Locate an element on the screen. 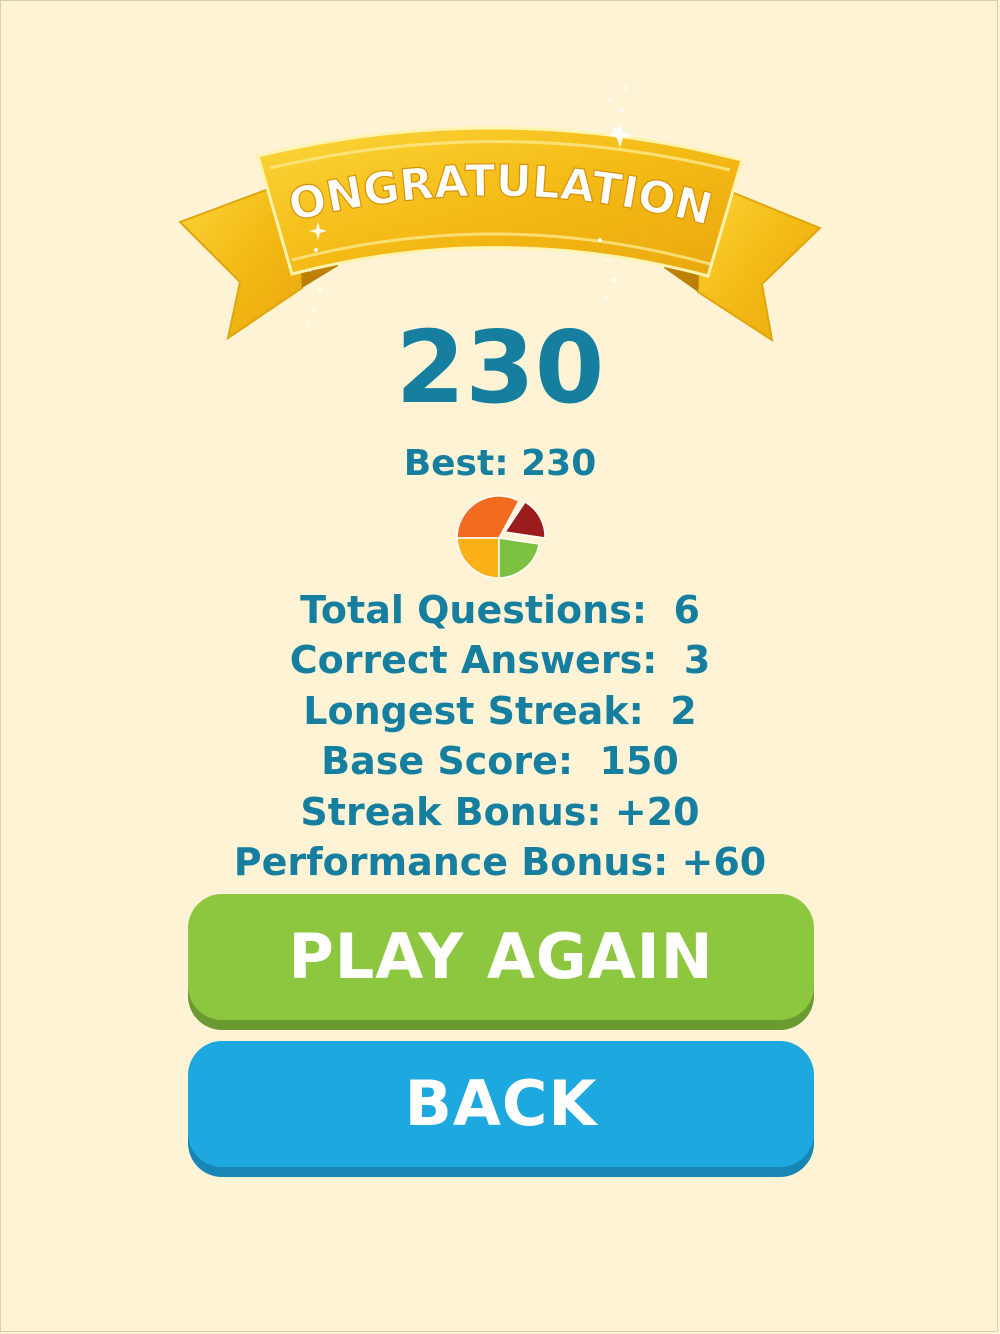 The image size is (1000, 1334). stat-correct-answers: Correct Answers: 3 is located at coordinates (500, 660).